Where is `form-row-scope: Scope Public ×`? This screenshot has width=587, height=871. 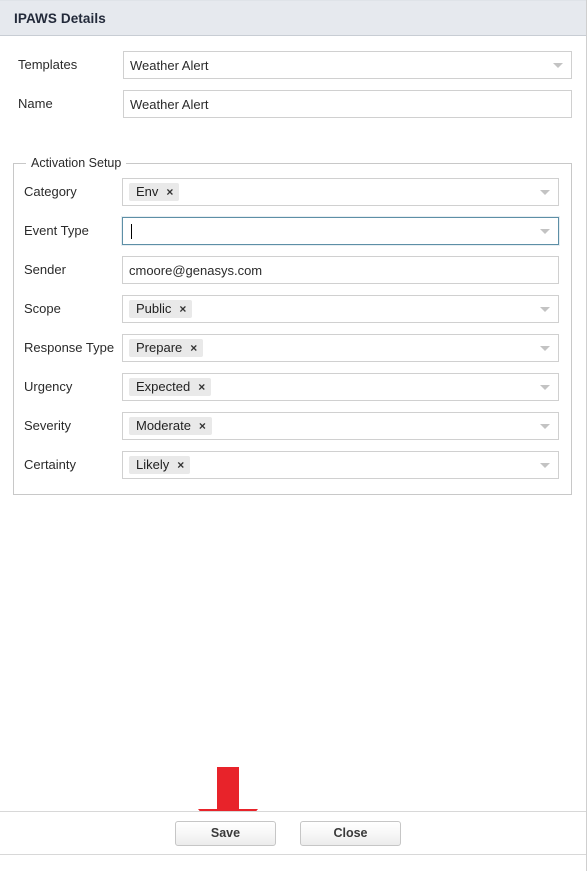 form-row-scope: Scope Public × is located at coordinates (287, 309).